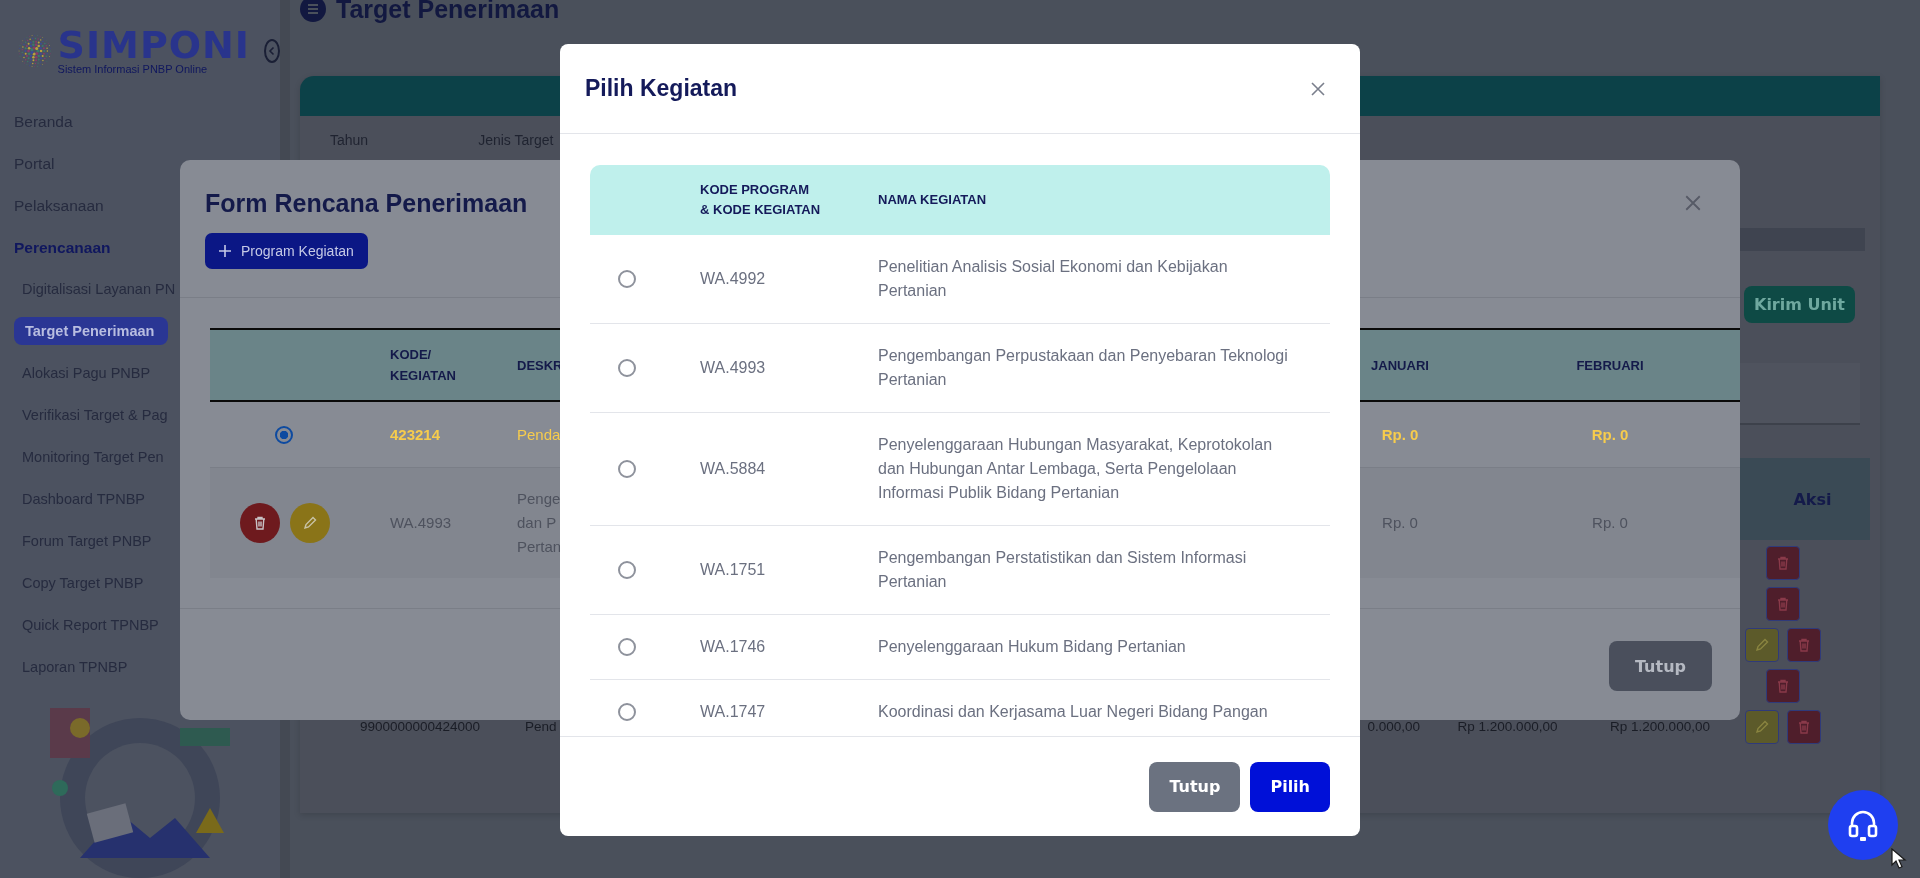 The image size is (1920, 878). What do you see at coordinates (91, 331) in the screenshot?
I see `sidebar-subitem: Target Penerimaan` at bounding box center [91, 331].